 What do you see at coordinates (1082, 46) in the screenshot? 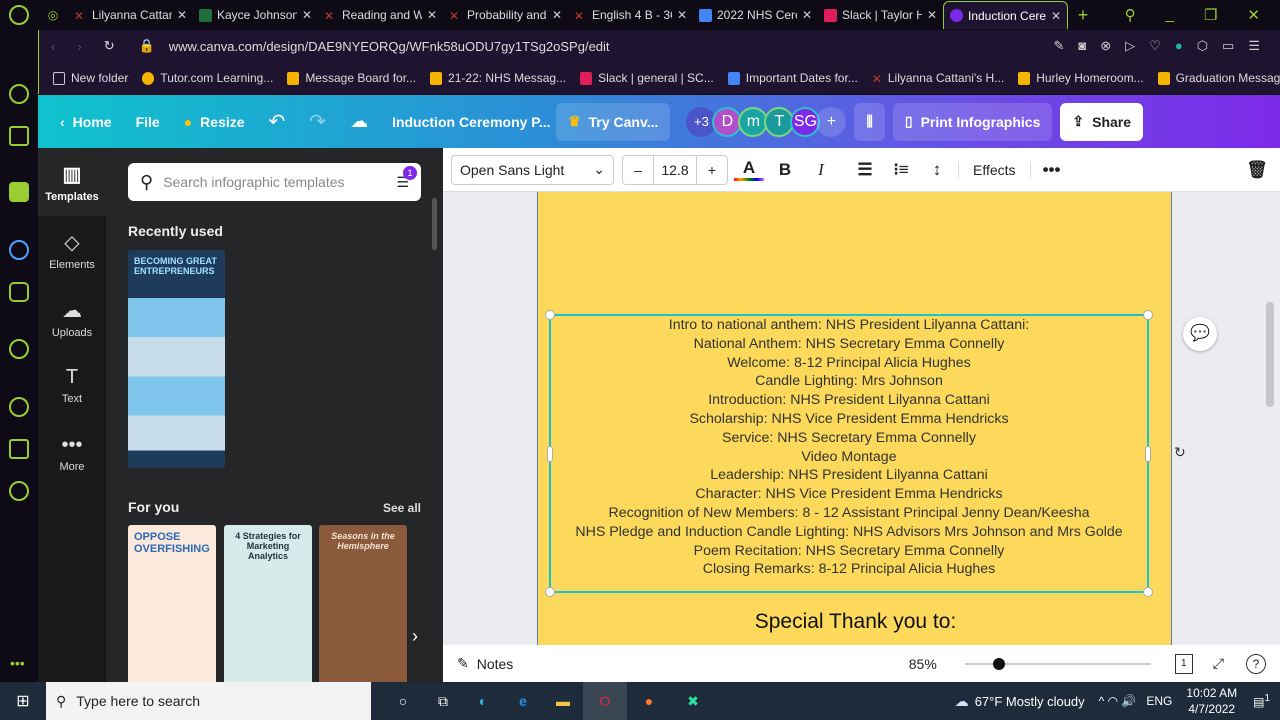
I see `camera-icon: ◙` at bounding box center [1082, 46].